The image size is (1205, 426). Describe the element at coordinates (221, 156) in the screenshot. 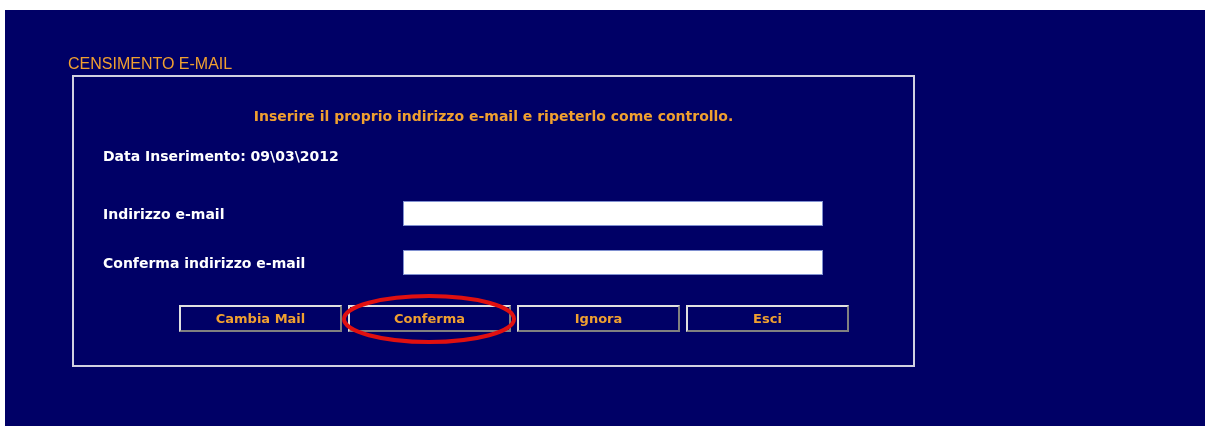

I see `date-text: Data Inserimento: 09\03\2012` at that location.